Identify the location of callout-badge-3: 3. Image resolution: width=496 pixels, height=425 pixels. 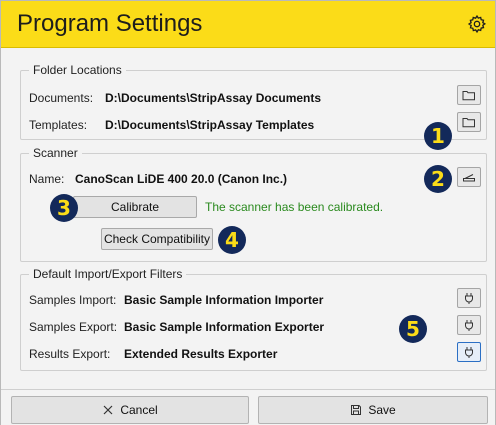
(64, 208).